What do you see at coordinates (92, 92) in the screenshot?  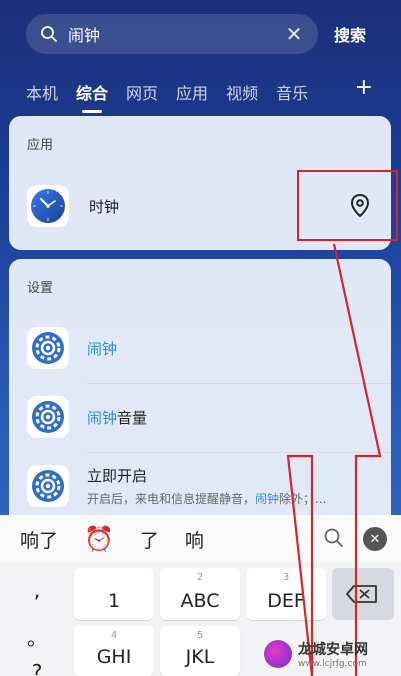 I see `tab-comprehensive: 综合` at bounding box center [92, 92].